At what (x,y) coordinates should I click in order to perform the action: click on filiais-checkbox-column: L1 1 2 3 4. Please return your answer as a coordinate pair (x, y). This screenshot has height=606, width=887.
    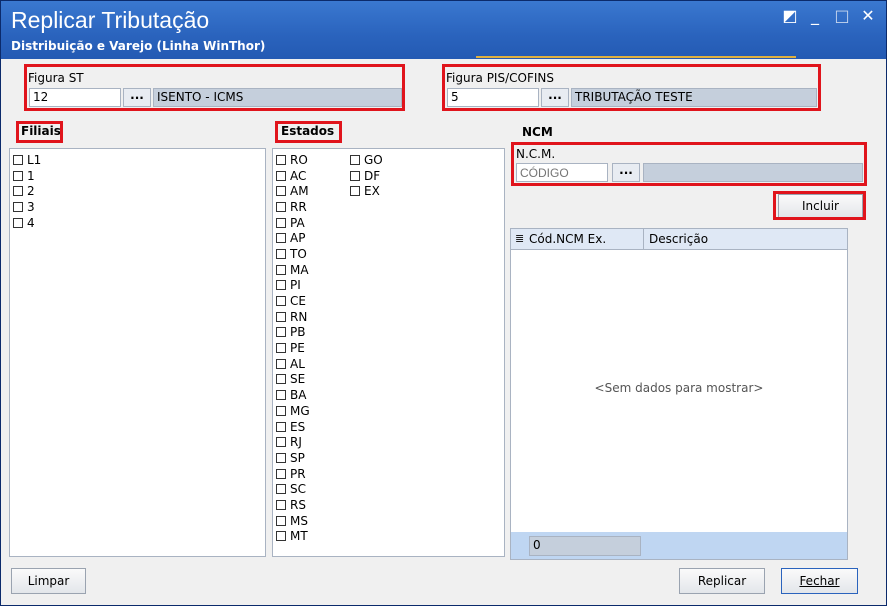
    Looking at the image, I should click on (27, 191).